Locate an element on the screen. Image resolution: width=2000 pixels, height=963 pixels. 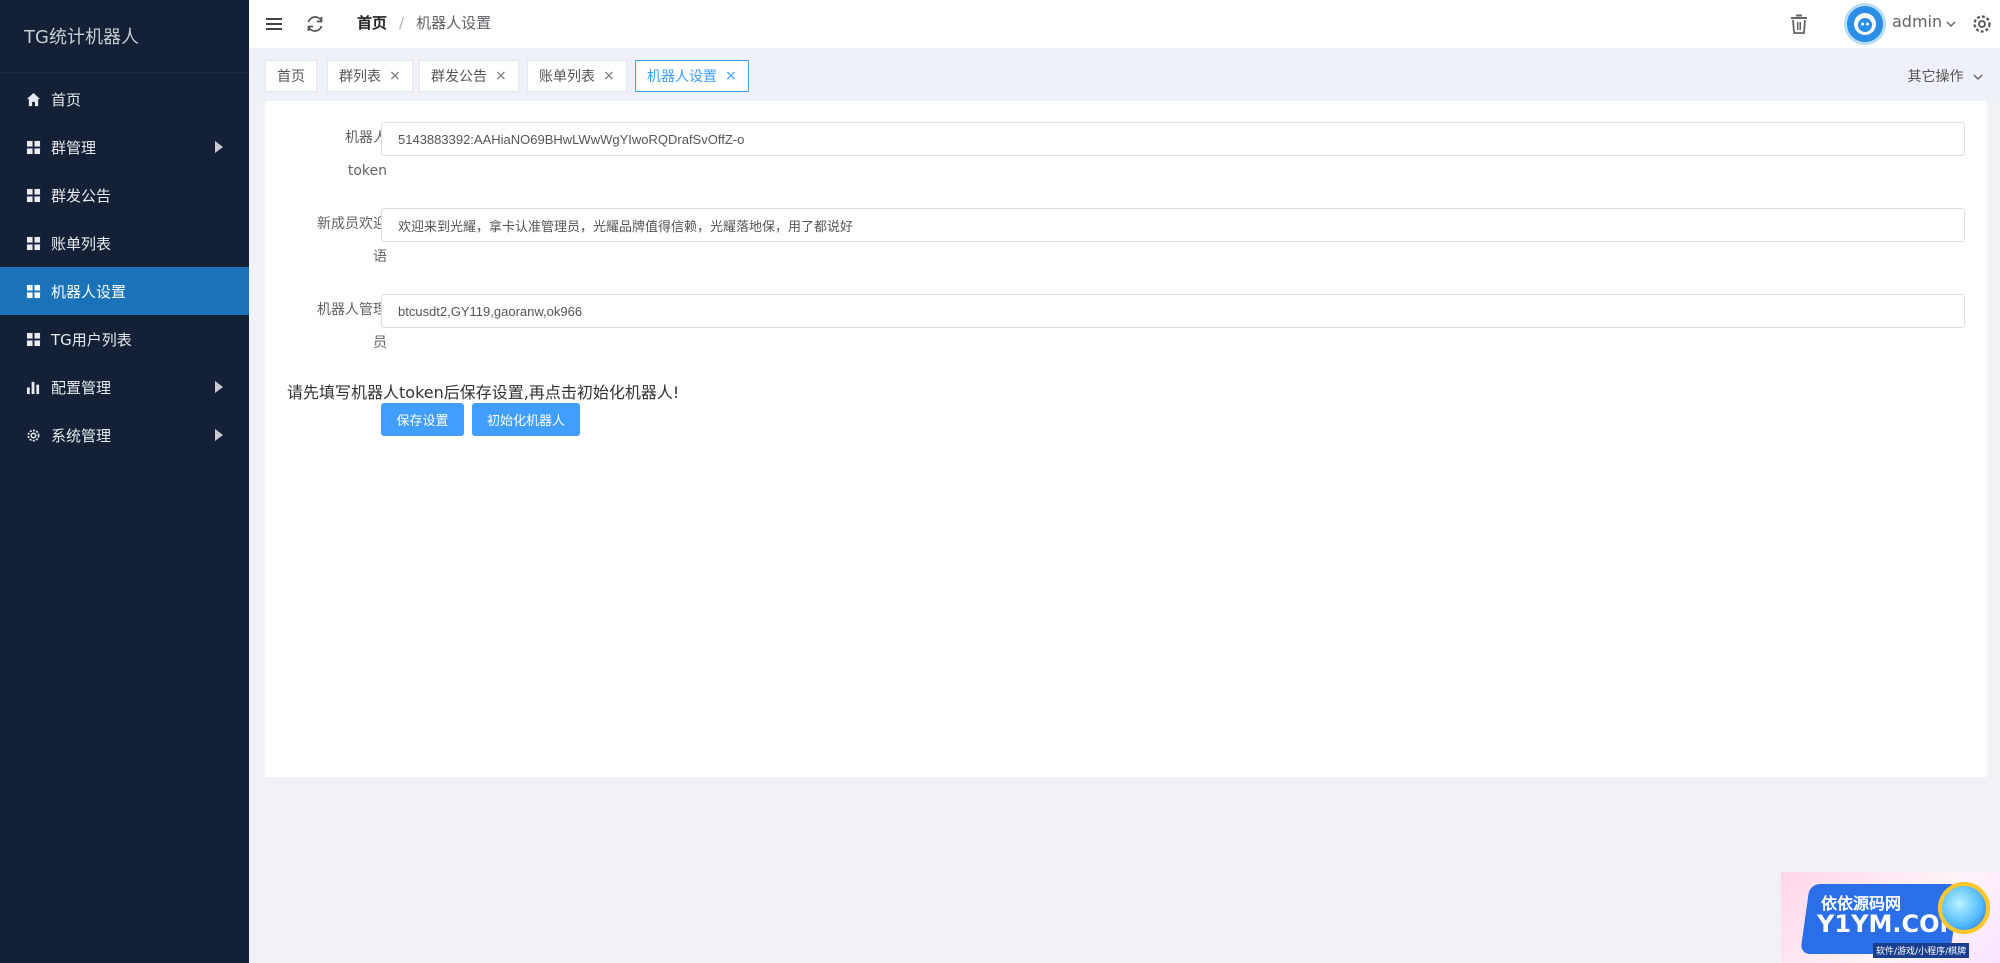
top-header: 首页 / 机器人设置 admin is located at coordinates (1124, 24).